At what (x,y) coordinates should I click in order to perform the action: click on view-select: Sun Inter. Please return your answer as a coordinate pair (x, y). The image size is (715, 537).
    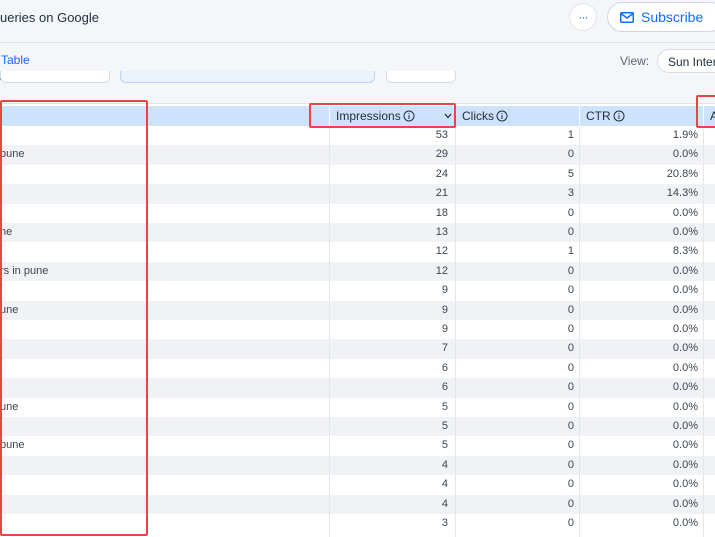
    Looking at the image, I should click on (686, 61).